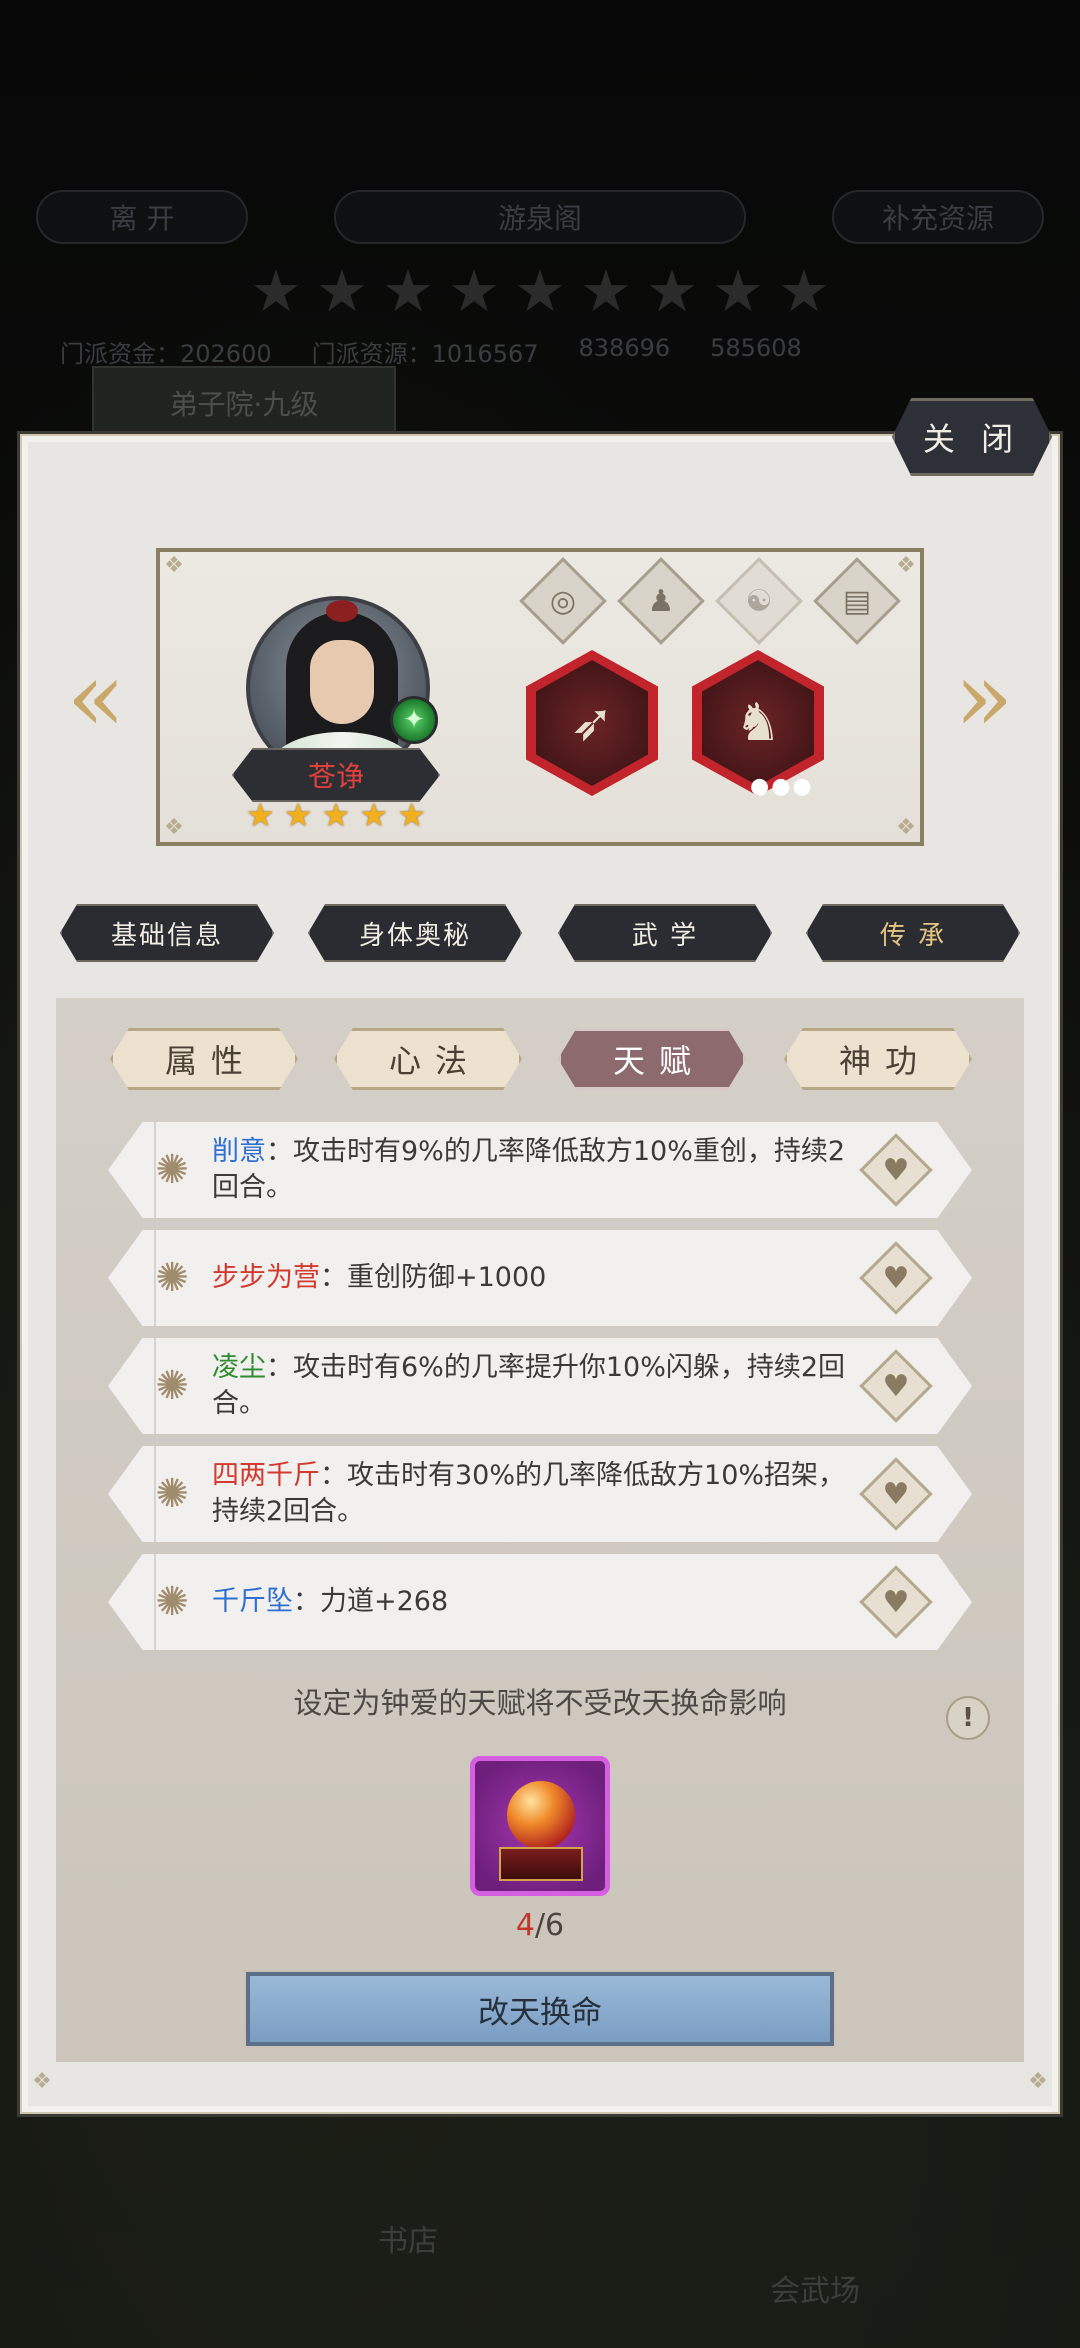 This screenshot has width=1080, height=2348. Describe the element at coordinates (252, 1601) in the screenshot. I see `talent-name: 千斤坠` at that location.